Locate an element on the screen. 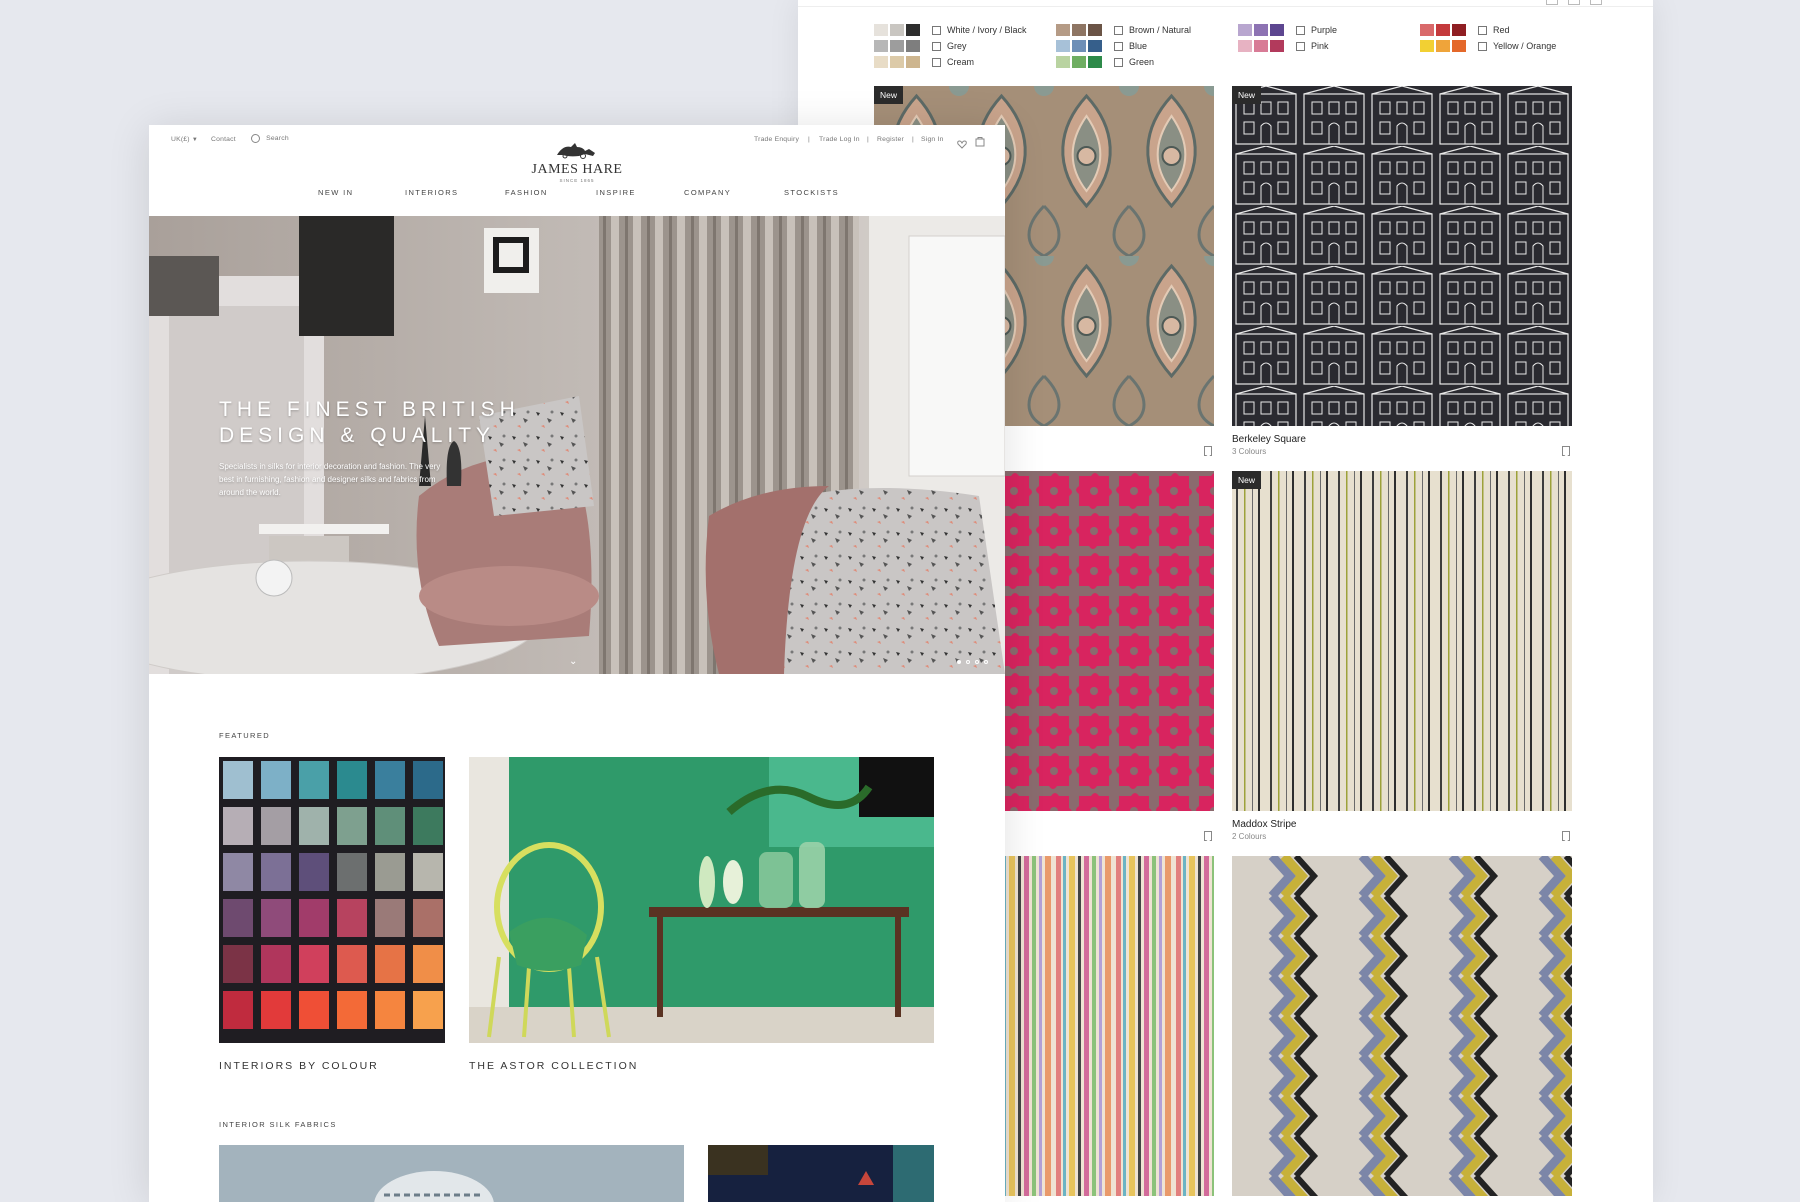  product-card: New Berkeley Square 3 Colours is located at coordinates (1402, 274).